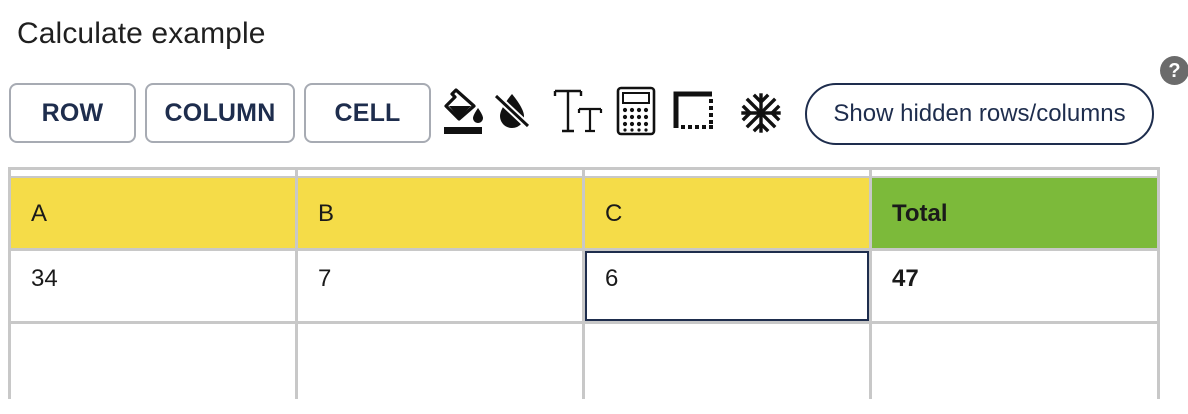 The height and width of the screenshot is (414, 1188). Describe the element at coordinates (1174, 70) in the screenshot. I see `help-icon: ?` at that location.